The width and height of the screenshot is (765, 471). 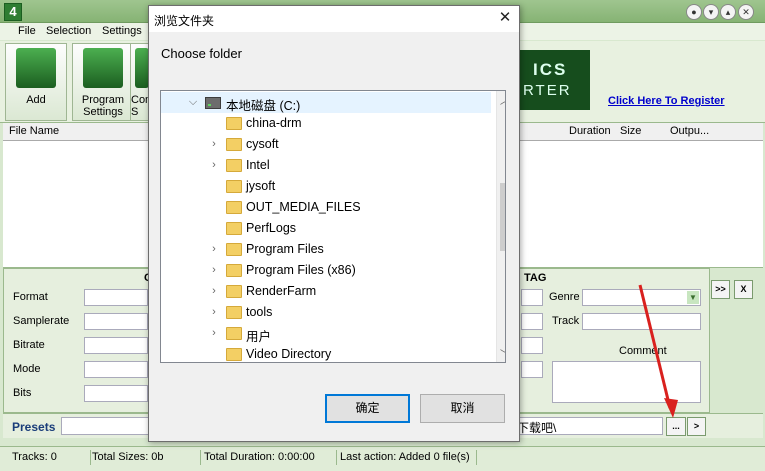 What do you see at coordinates (406, 457) in the screenshot?
I see `status-last-action: Last action: Added 0 file(s)` at bounding box center [406, 457].